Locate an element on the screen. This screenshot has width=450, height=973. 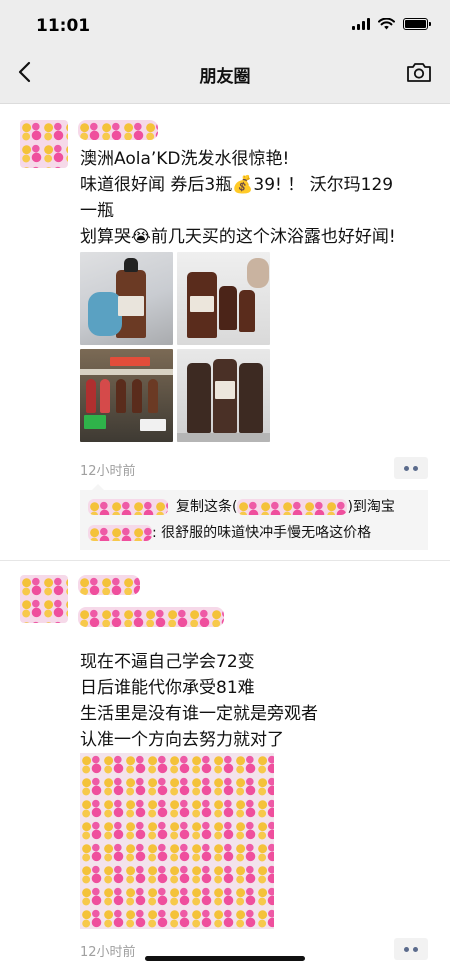
comment-text: 复制这条( is located at coordinates (207, 507).